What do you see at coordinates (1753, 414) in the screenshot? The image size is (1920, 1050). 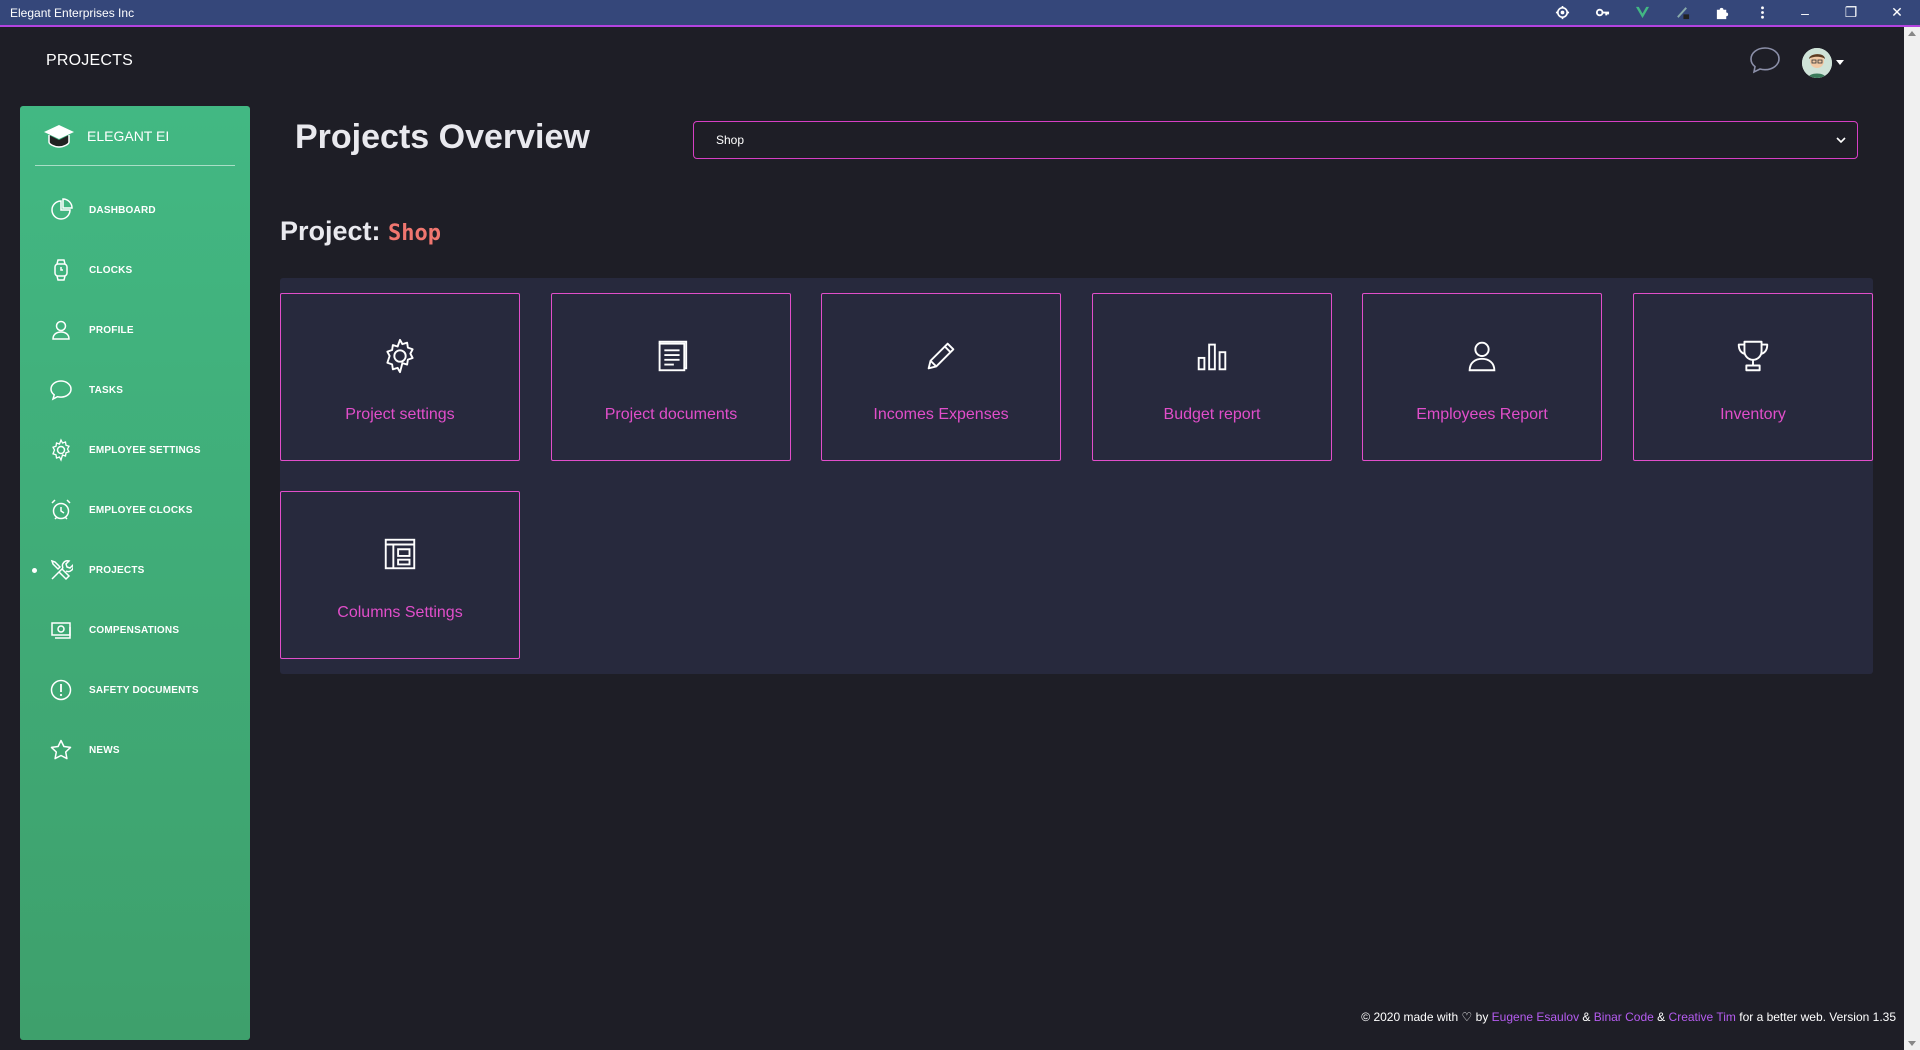 I see `card-label: Inventory` at bounding box center [1753, 414].